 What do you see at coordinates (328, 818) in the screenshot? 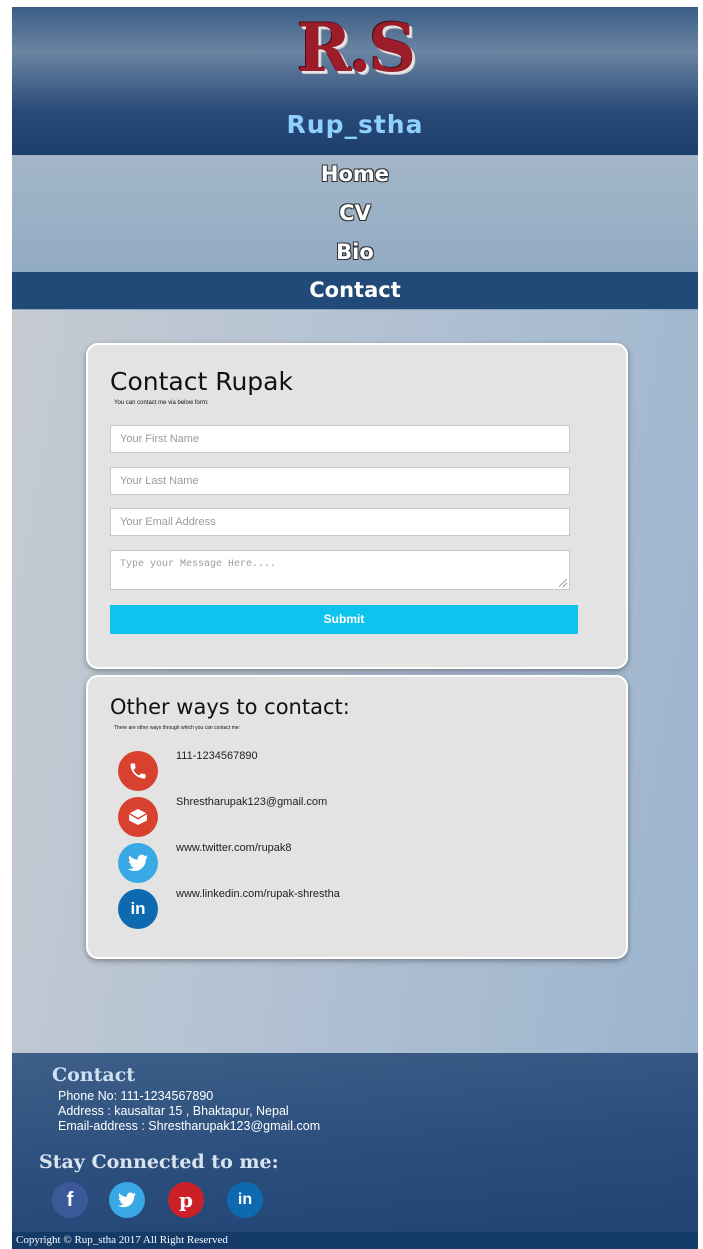
I see `contact-email-row: Shrestharupak123@gmail.com` at bounding box center [328, 818].